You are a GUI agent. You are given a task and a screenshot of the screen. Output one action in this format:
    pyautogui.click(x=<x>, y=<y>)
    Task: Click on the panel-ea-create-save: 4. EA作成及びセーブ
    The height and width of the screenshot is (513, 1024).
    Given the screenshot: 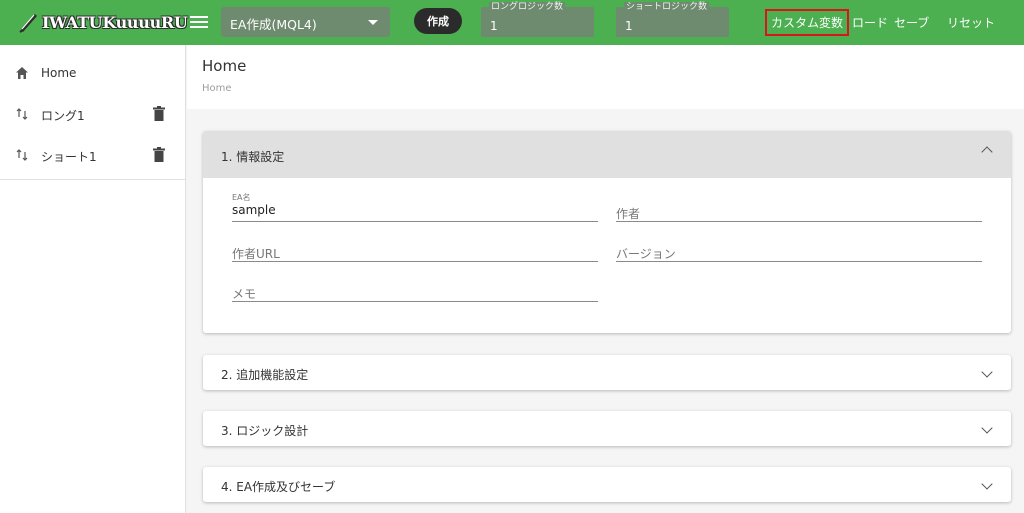 What is the action you would take?
    pyautogui.click(x=607, y=484)
    